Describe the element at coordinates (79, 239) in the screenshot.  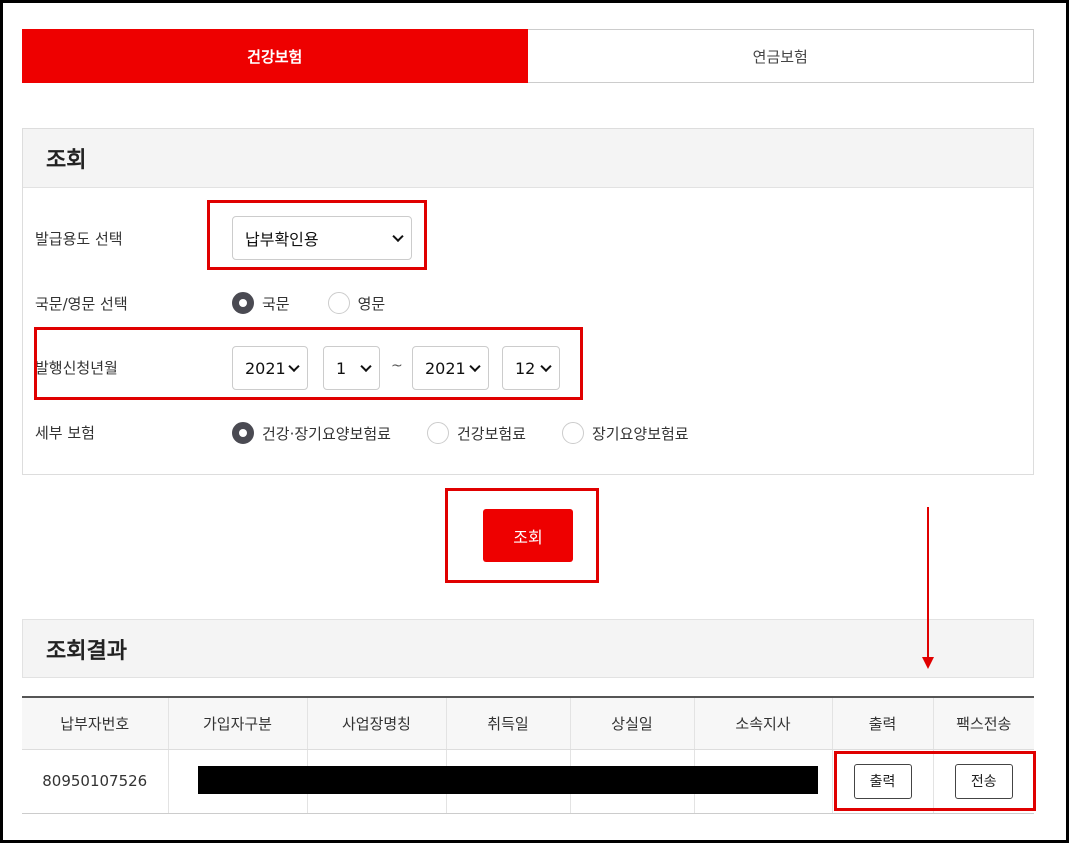
I see `purpose-label: 발급용도 선택` at that location.